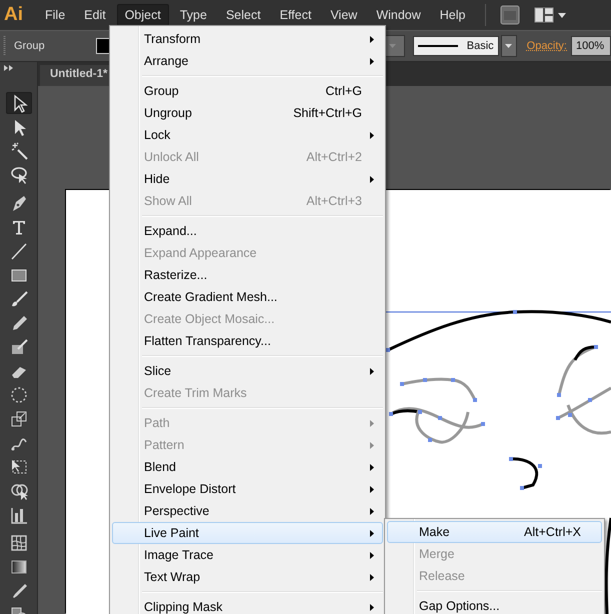 This screenshot has width=611, height=614. What do you see at coordinates (247, 113) in the screenshot?
I see `menu-item: Ungroup Shift+Ctrl+G` at bounding box center [247, 113].